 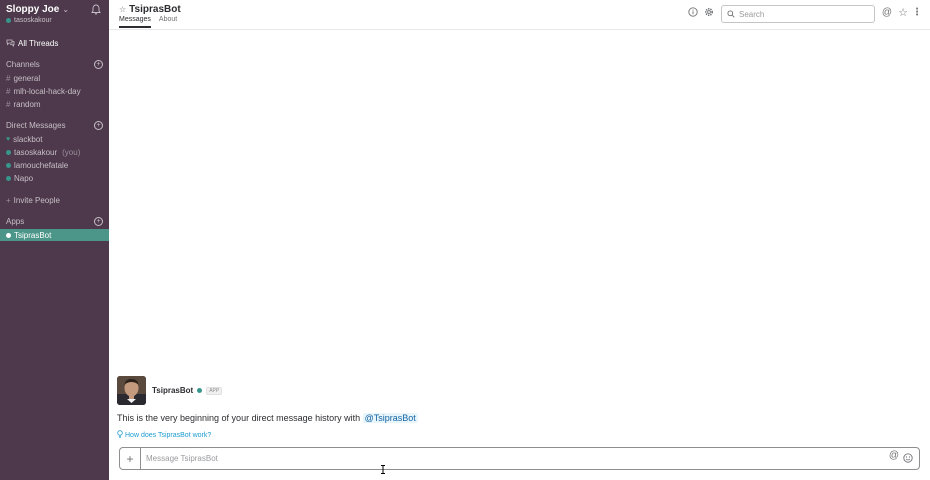 What do you see at coordinates (903, 12) in the screenshot?
I see `star-icon: ☆` at bounding box center [903, 12].